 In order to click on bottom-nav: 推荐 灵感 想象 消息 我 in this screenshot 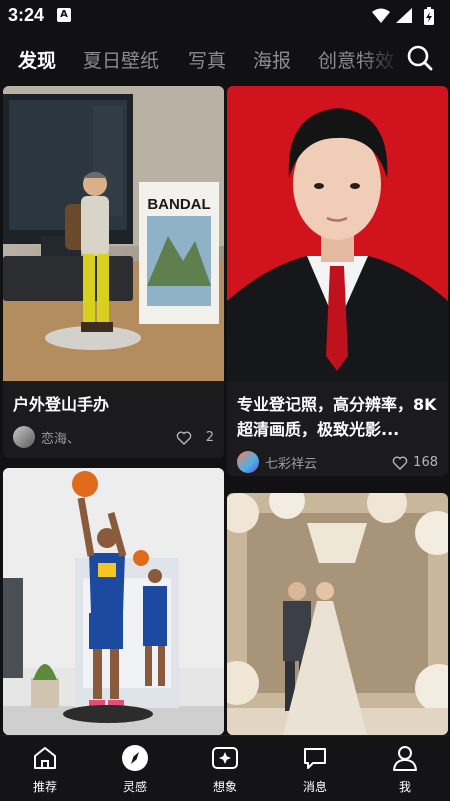, I will do `click(225, 768)`.